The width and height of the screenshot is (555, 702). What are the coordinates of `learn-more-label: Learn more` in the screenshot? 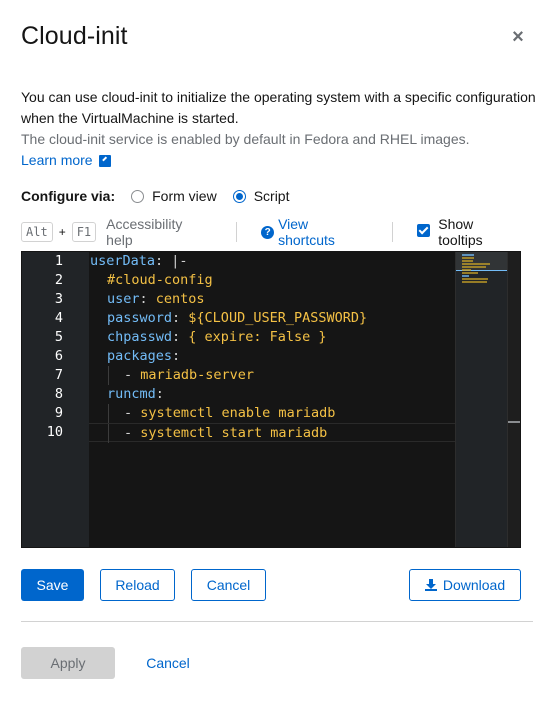 It's located at (57, 160).